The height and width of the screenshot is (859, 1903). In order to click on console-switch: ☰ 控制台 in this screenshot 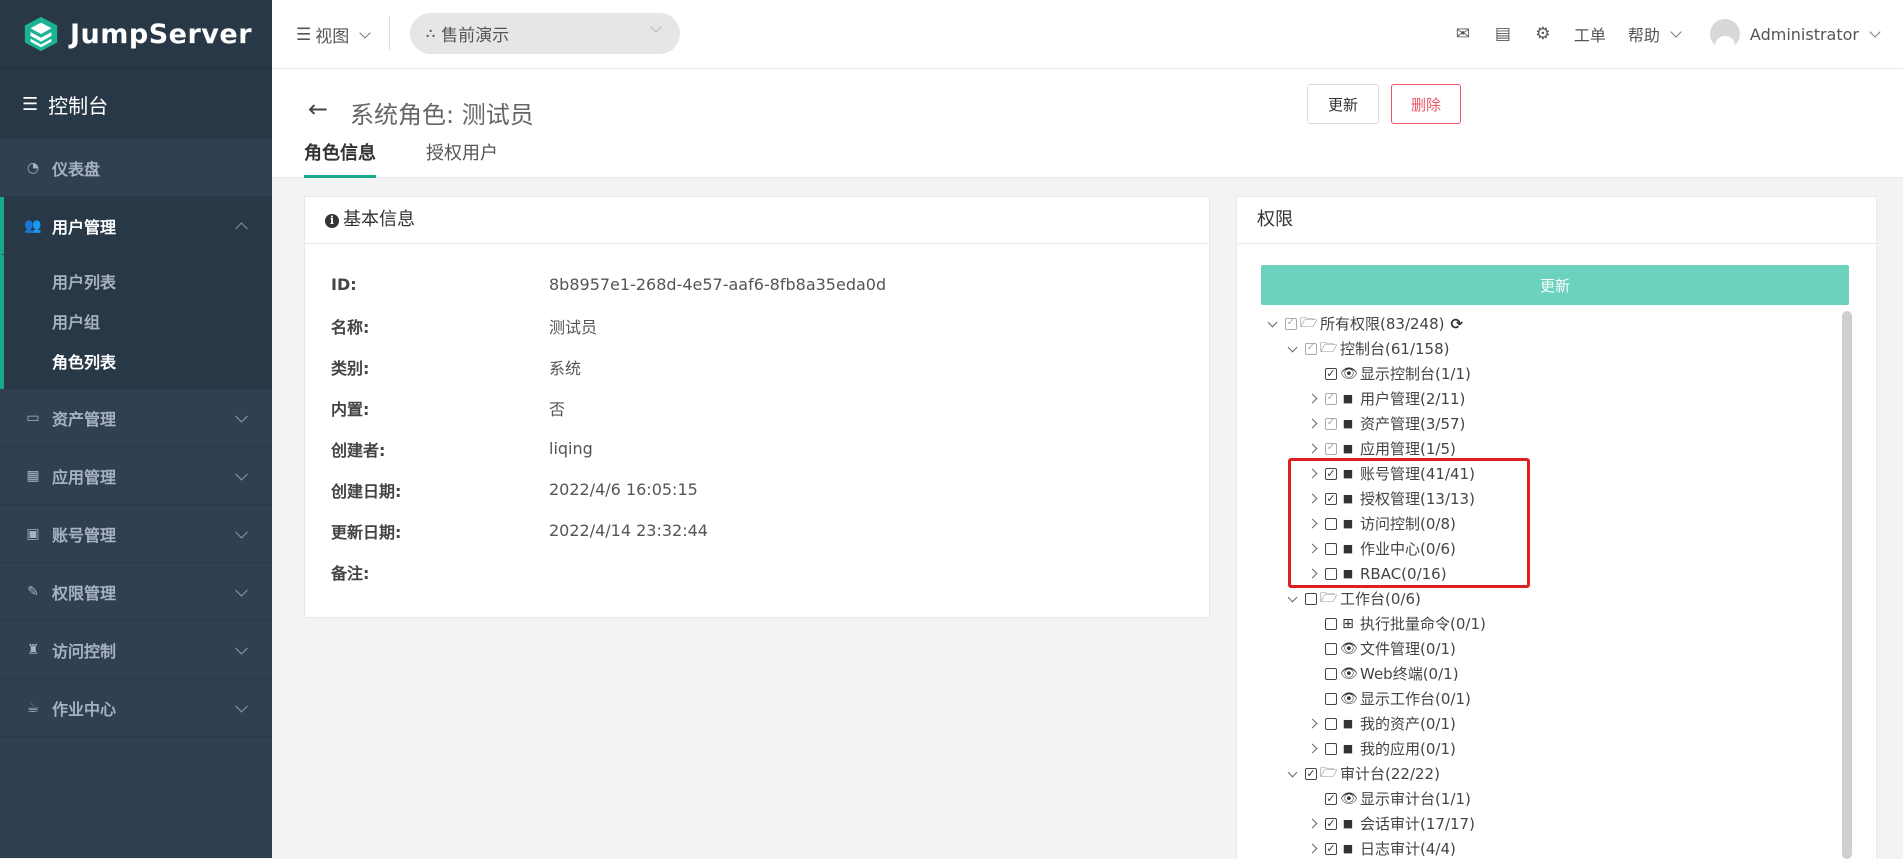, I will do `click(136, 103)`.